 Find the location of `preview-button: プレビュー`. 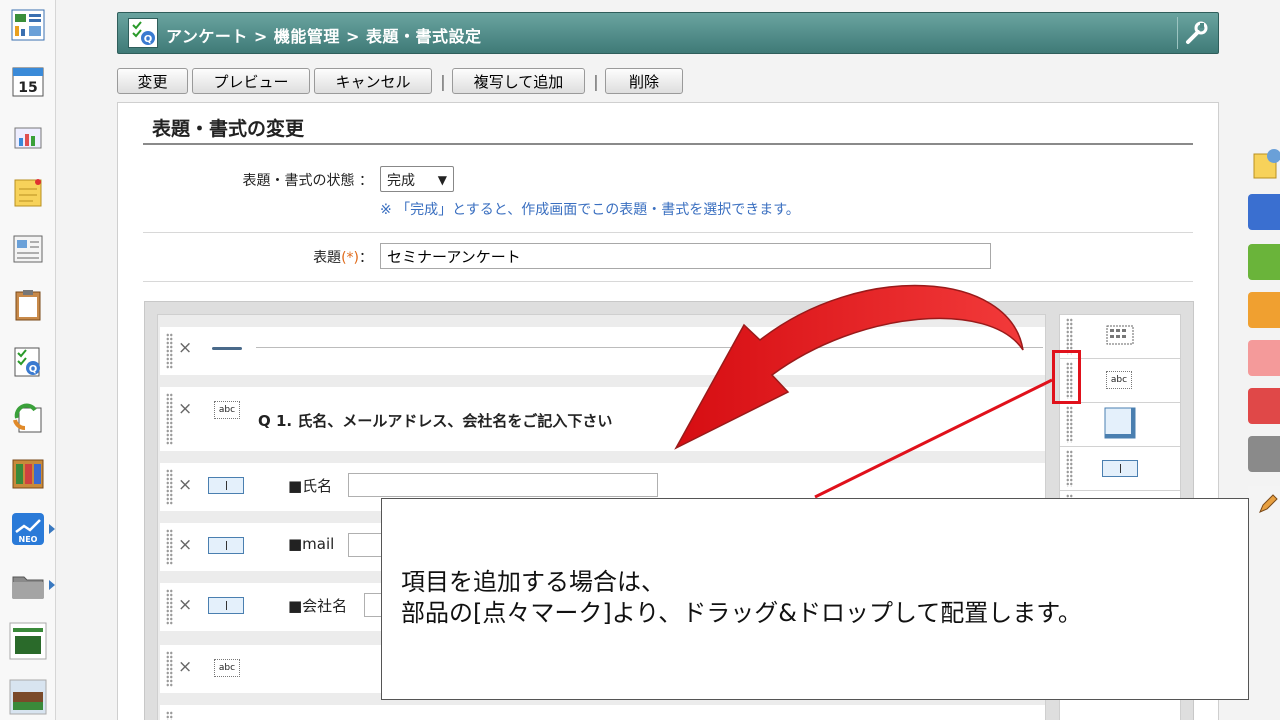

preview-button: プレビュー is located at coordinates (251, 81).